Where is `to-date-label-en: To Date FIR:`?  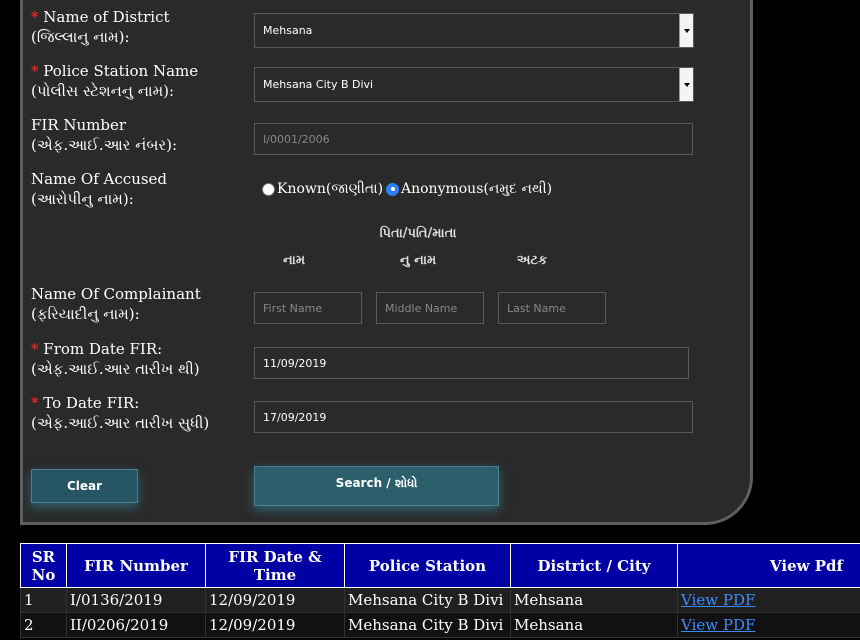 to-date-label-en: To Date FIR: is located at coordinates (91, 403).